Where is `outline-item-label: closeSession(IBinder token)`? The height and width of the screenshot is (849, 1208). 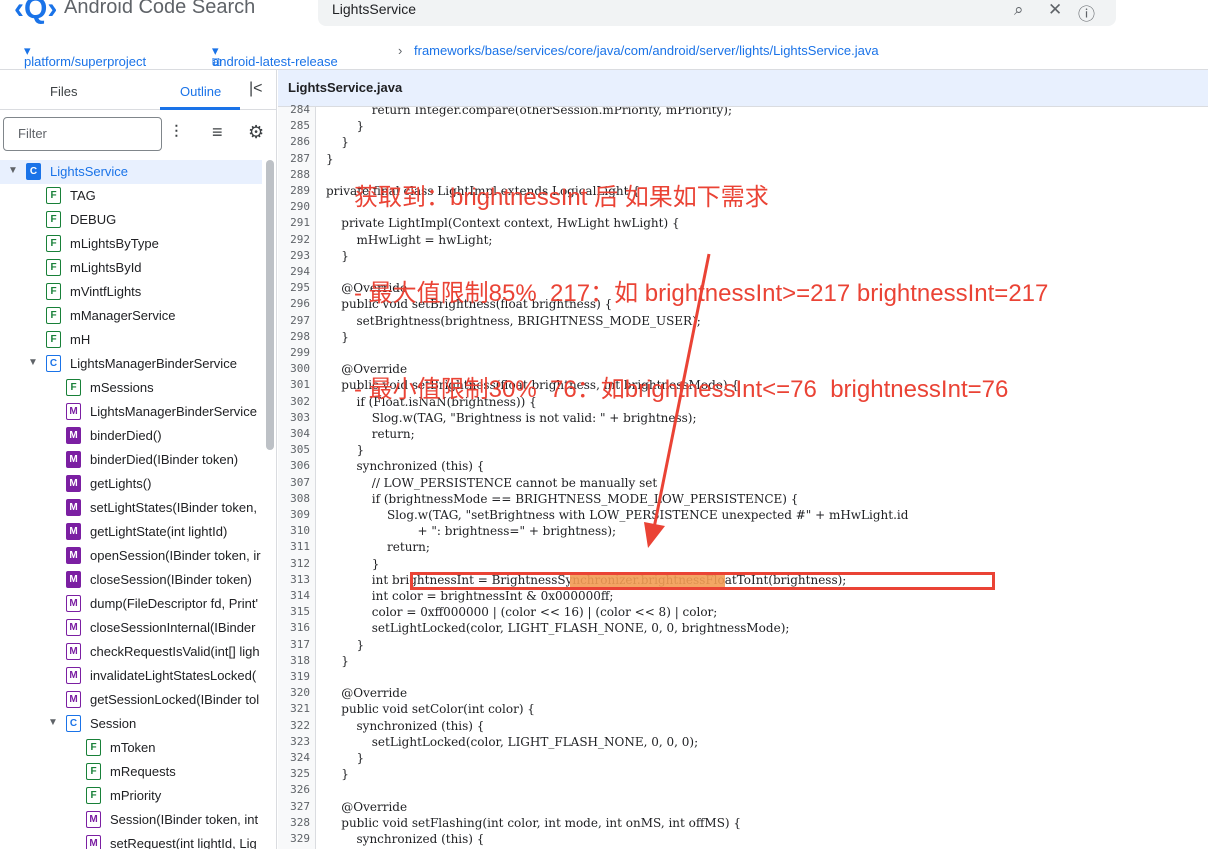 outline-item-label: closeSession(IBinder token) is located at coordinates (171, 579).